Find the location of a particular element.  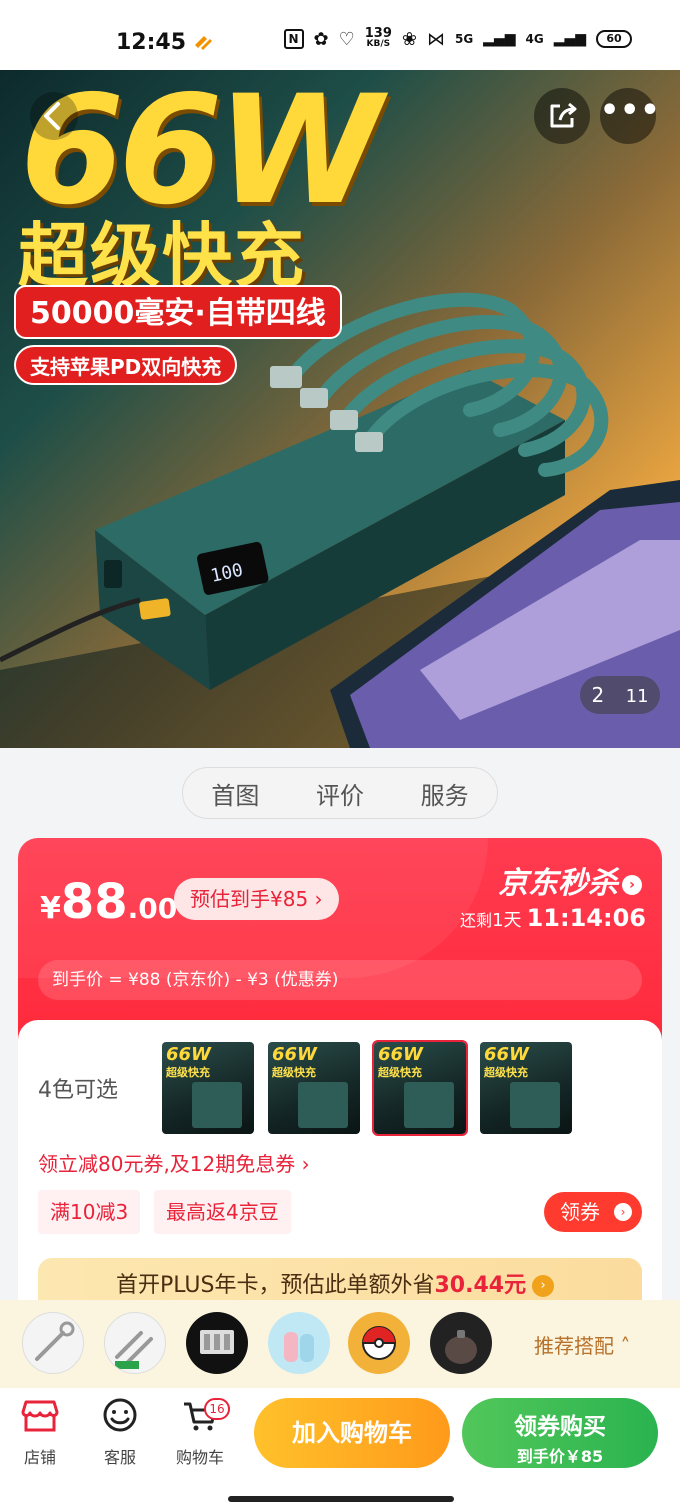

status-icons: N ✿ ♡ 139 KB/S ❀ ⋈ 5G ▂▄▆ 4G ▂▄▆ 60 is located at coordinates (457, 38).